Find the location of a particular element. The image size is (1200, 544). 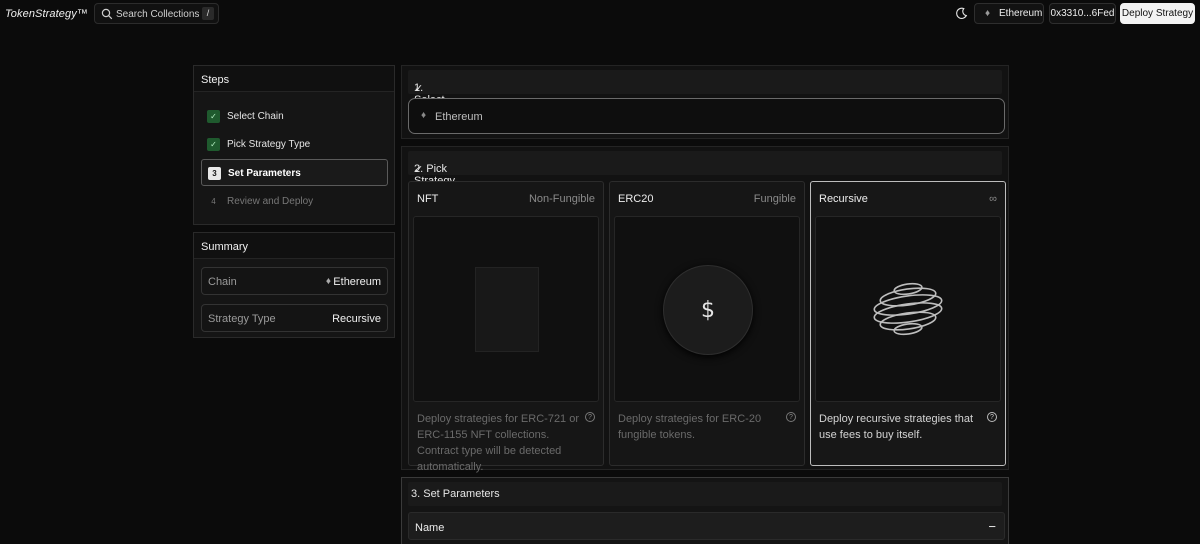

step-label: Pick Strategy Type is located at coordinates (269, 144).